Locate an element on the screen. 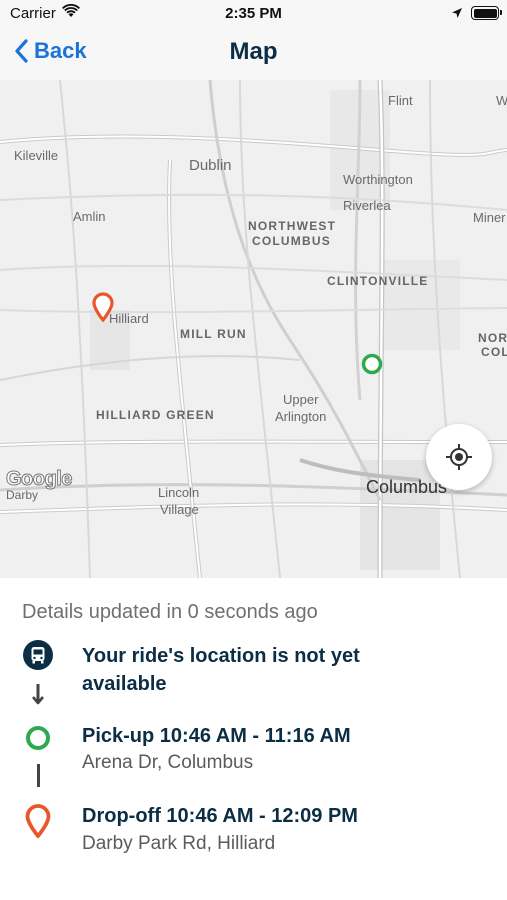 This screenshot has height=900, width=507. back-button: Back is located at coordinates (50, 51).